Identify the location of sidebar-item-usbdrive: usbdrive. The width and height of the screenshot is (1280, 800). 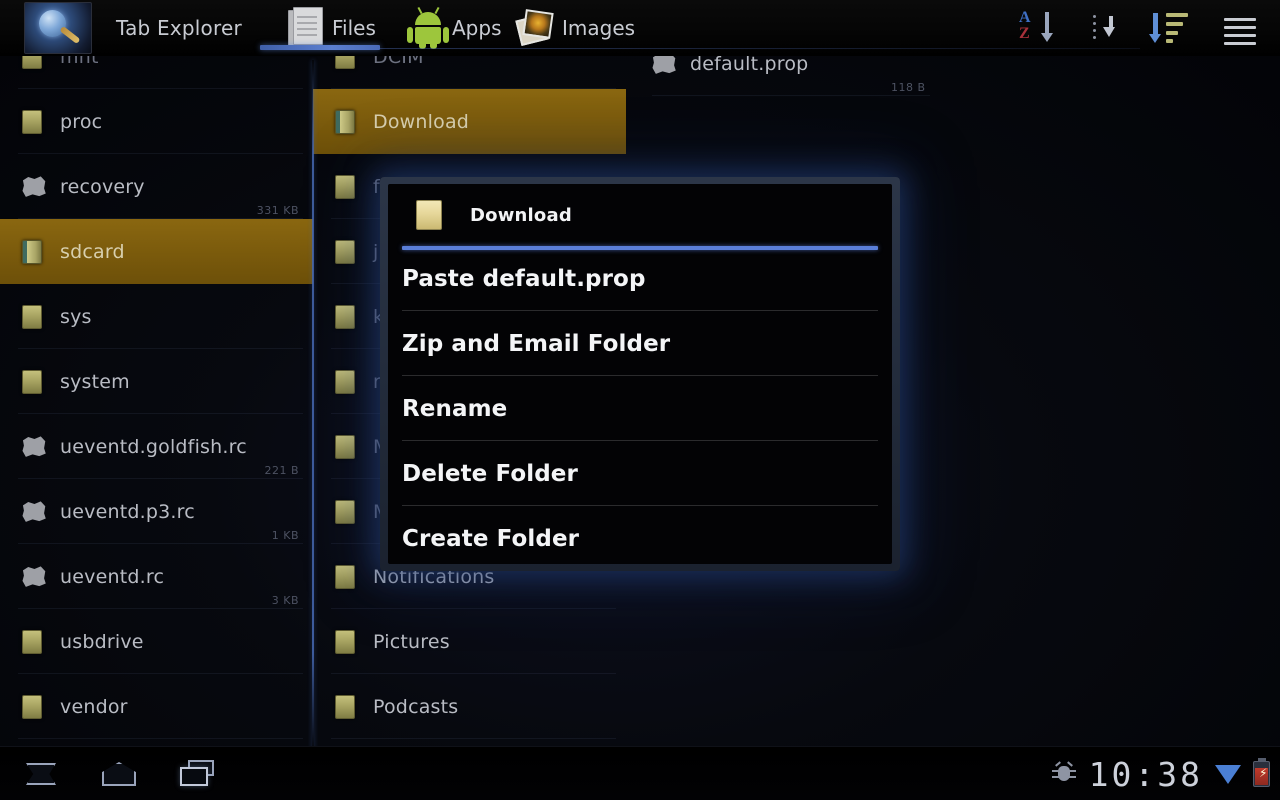
(156, 641).